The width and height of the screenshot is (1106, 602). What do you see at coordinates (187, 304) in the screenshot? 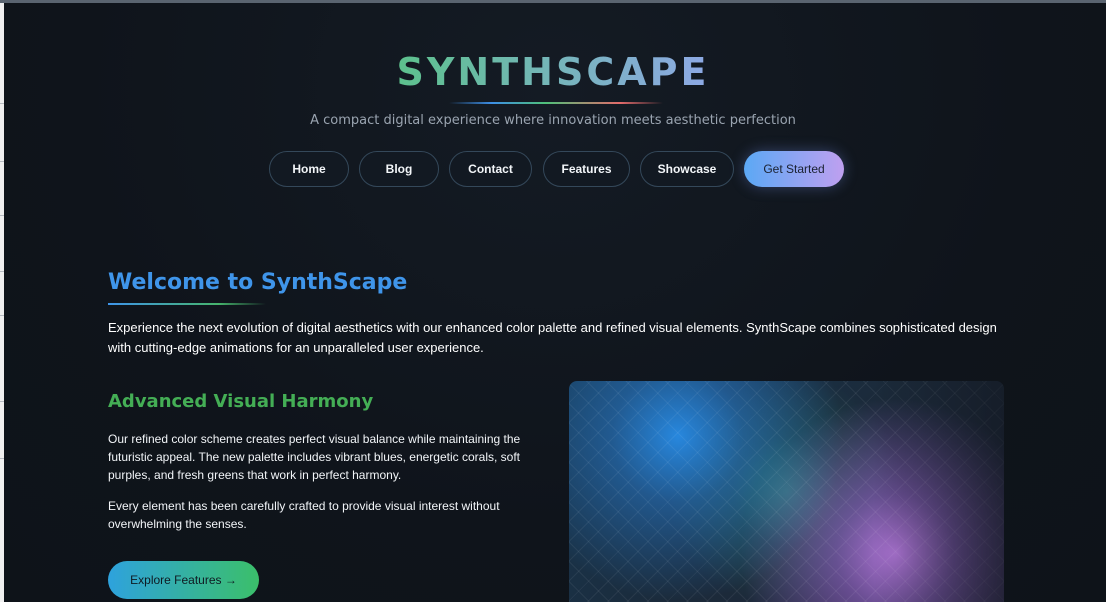
I see `welcome-underline` at bounding box center [187, 304].